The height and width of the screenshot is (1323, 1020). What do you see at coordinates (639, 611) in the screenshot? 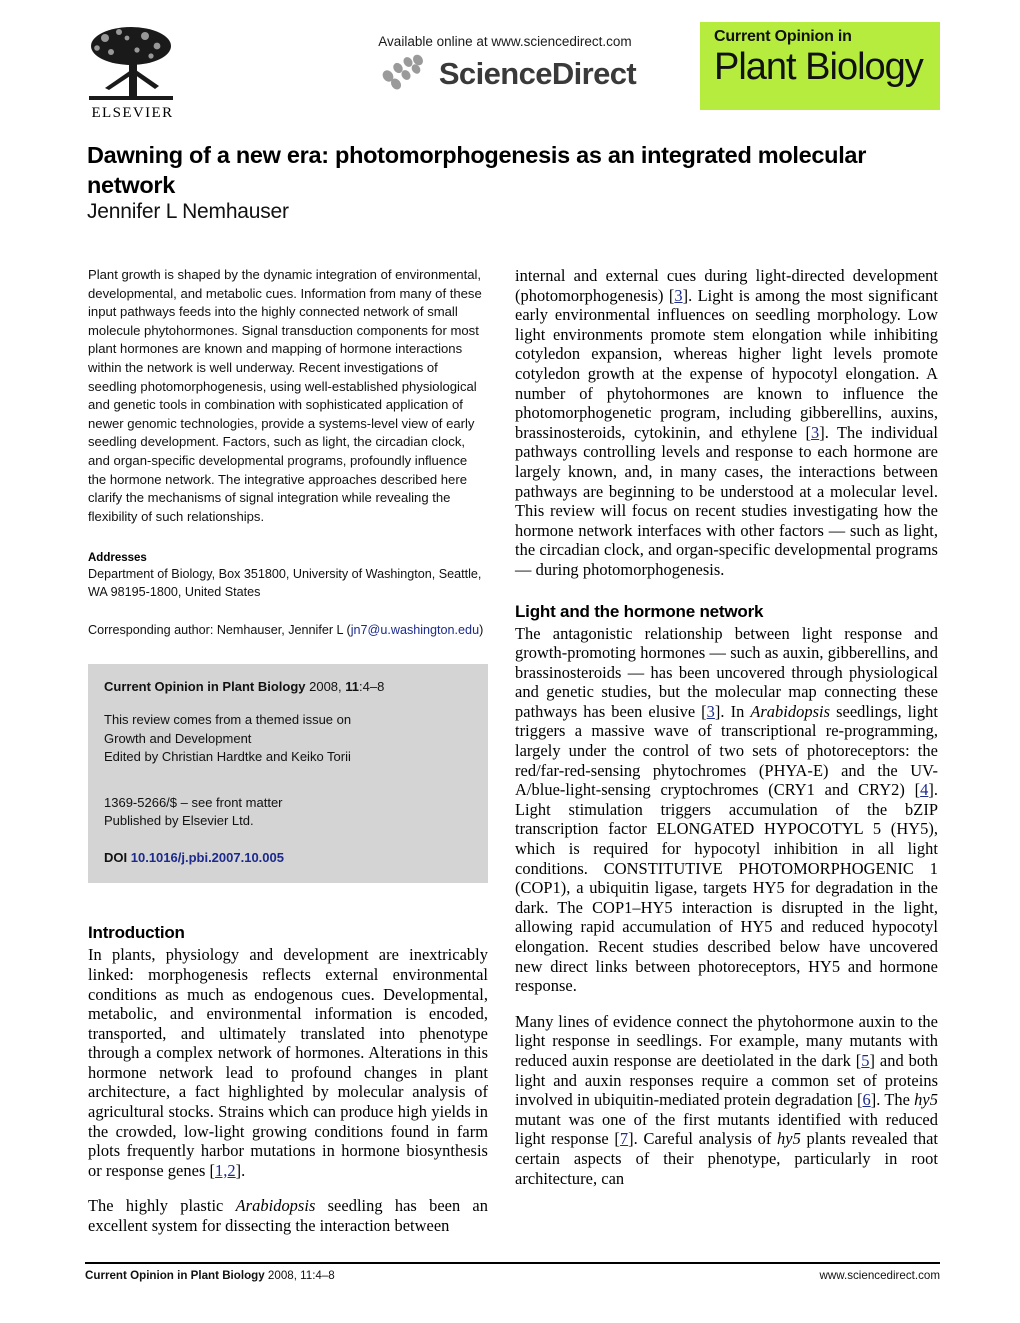
I see `light-hormone-network-heading: Light and the hormone network` at bounding box center [639, 611].